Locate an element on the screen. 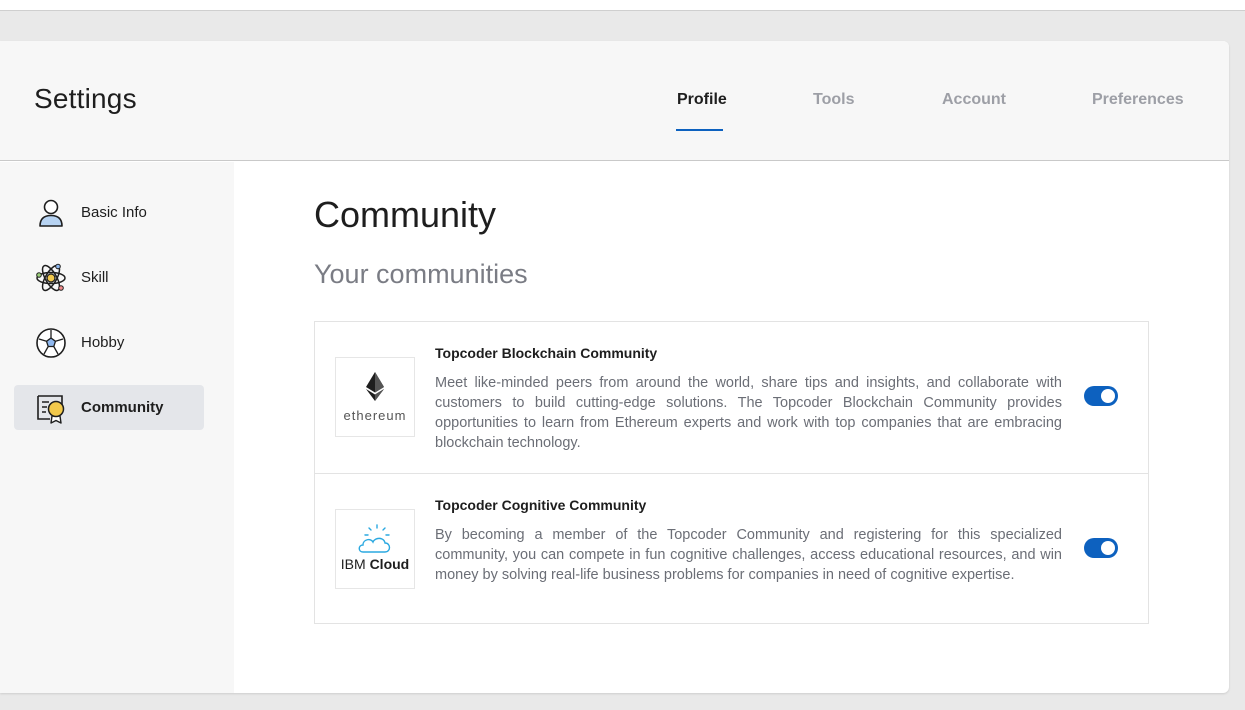  subsection-heading: Your communities is located at coordinates (421, 274).